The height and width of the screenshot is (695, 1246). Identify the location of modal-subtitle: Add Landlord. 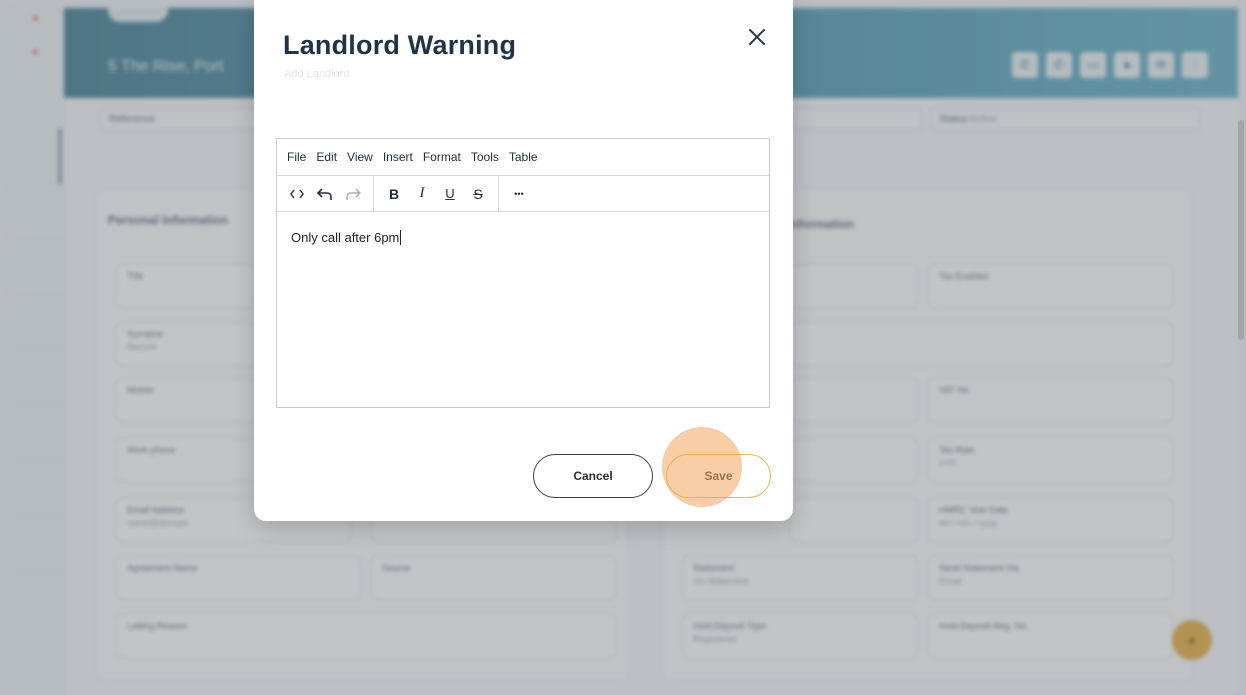
(317, 74).